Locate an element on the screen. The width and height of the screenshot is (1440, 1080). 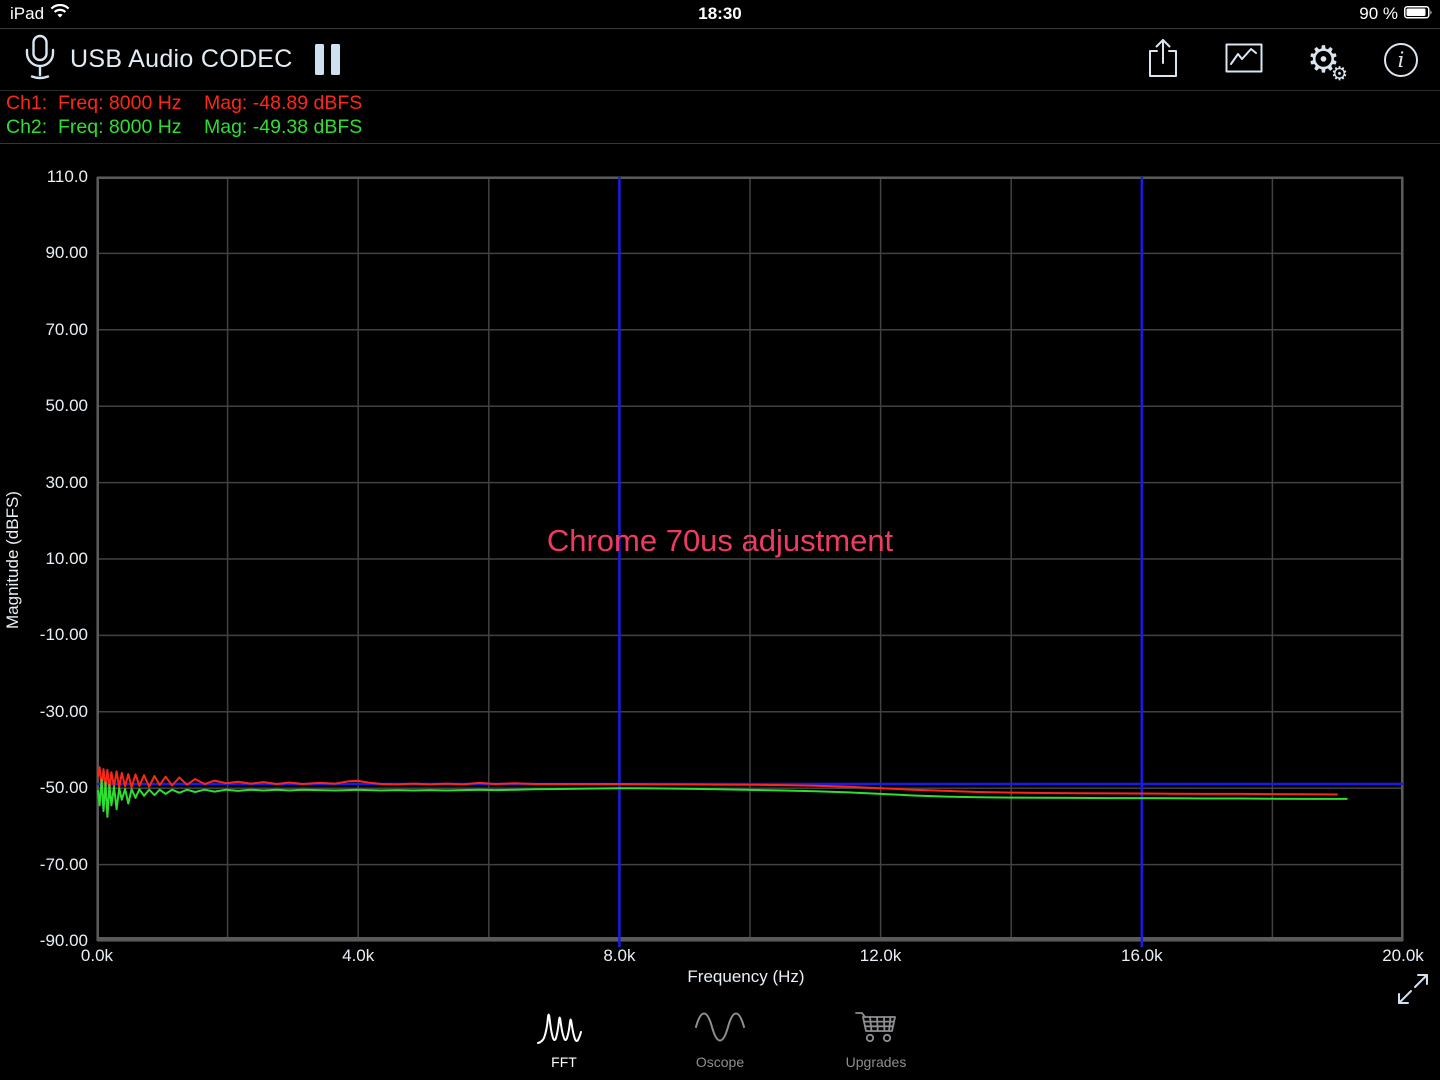
ch2-magnitude: Mag: -49.38 dBFS is located at coordinates (283, 126).